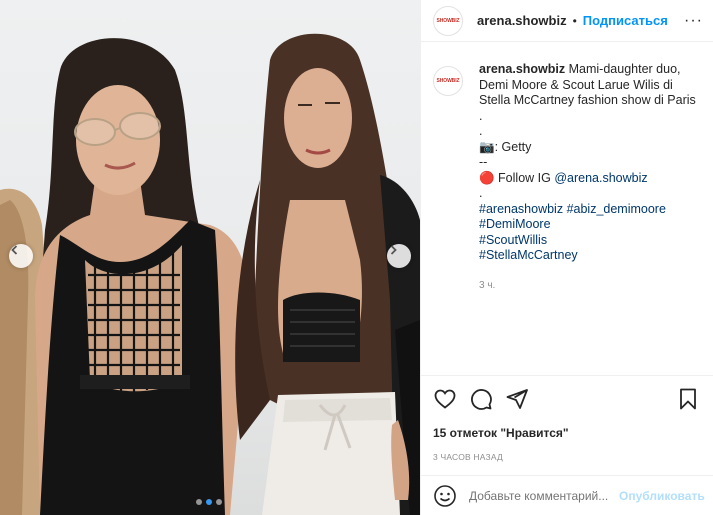 The image size is (713, 515). Describe the element at coordinates (600, 178) in the screenshot. I see `mention-link: @arena.showbiz` at that location.